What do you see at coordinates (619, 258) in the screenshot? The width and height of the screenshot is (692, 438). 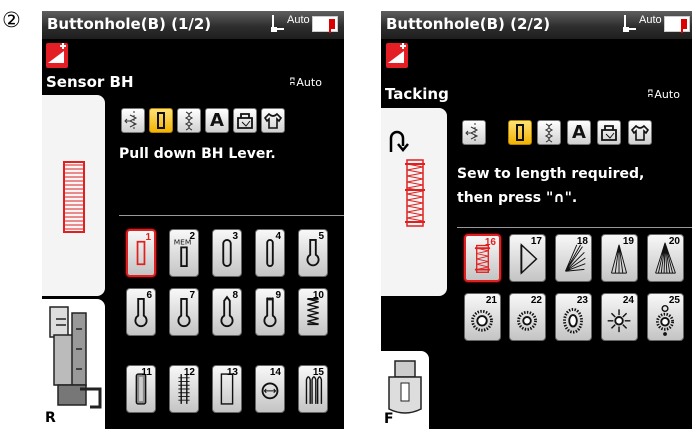 I see `pattern-button-19: 19` at bounding box center [619, 258].